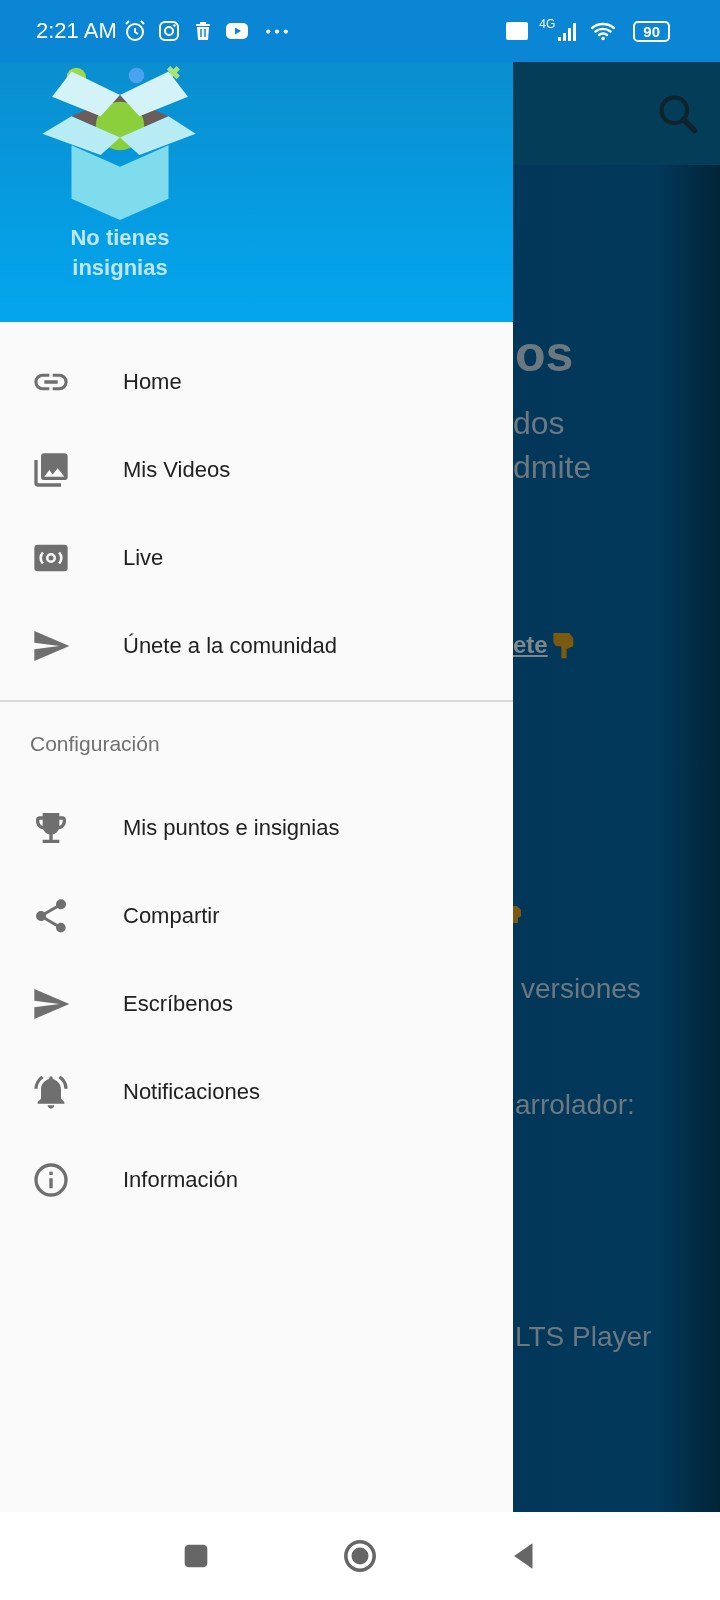 This screenshot has height=1600, width=720. I want to click on more-icon, so click(276, 31).